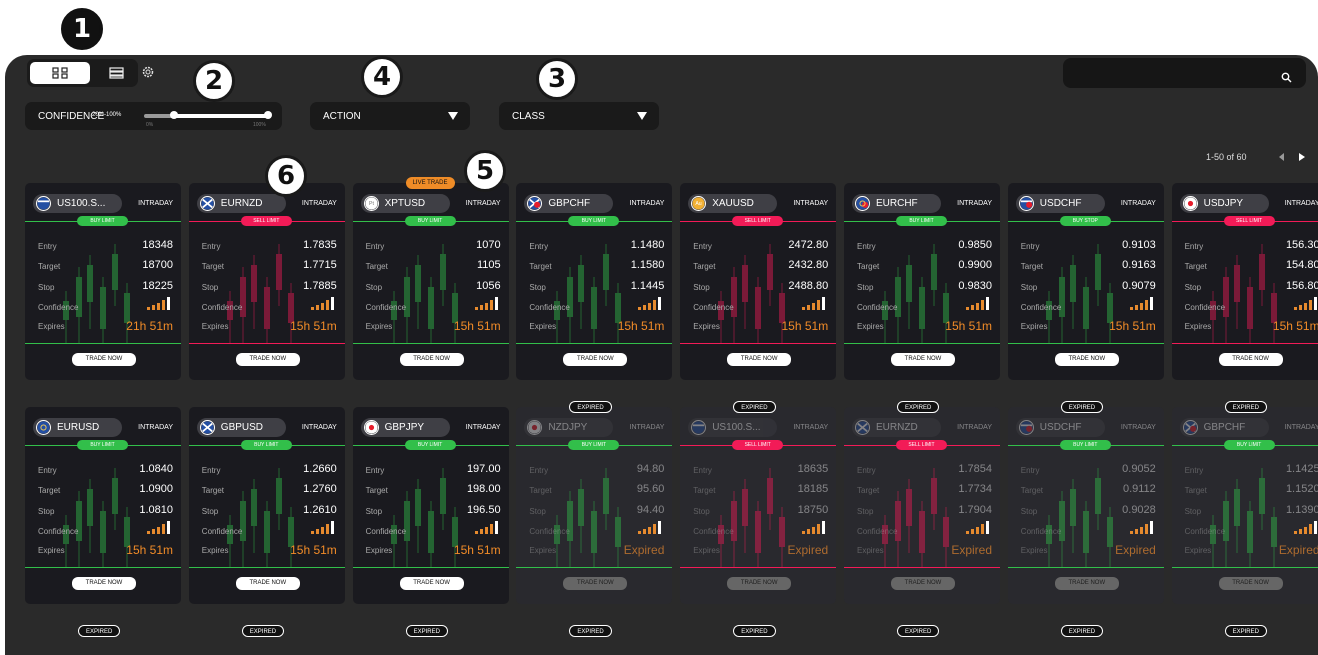 This screenshot has height=655, width=1318. I want to click on grid-view-button, so click(60, 73).